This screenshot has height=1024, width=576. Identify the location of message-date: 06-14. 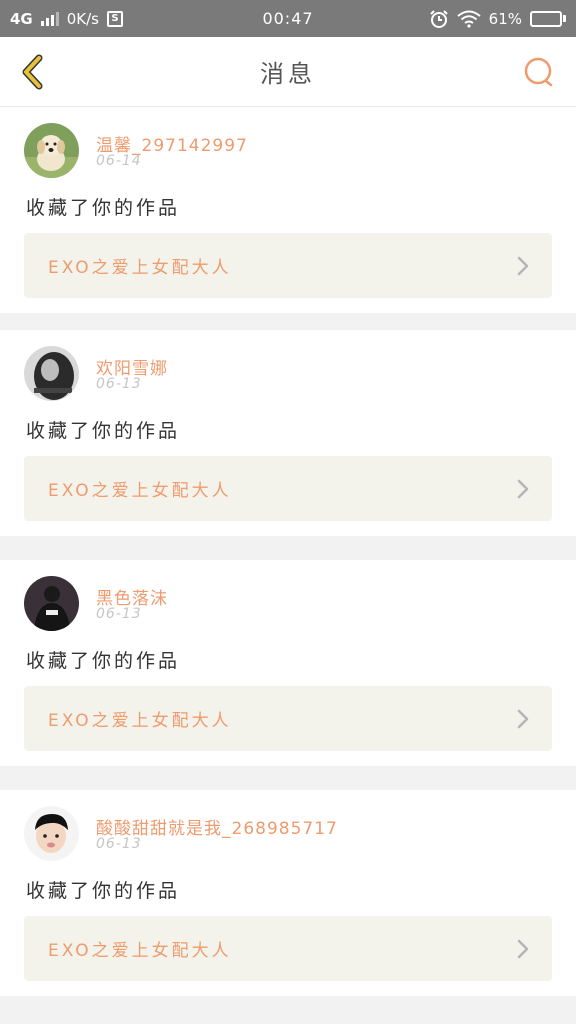
(119, 161).